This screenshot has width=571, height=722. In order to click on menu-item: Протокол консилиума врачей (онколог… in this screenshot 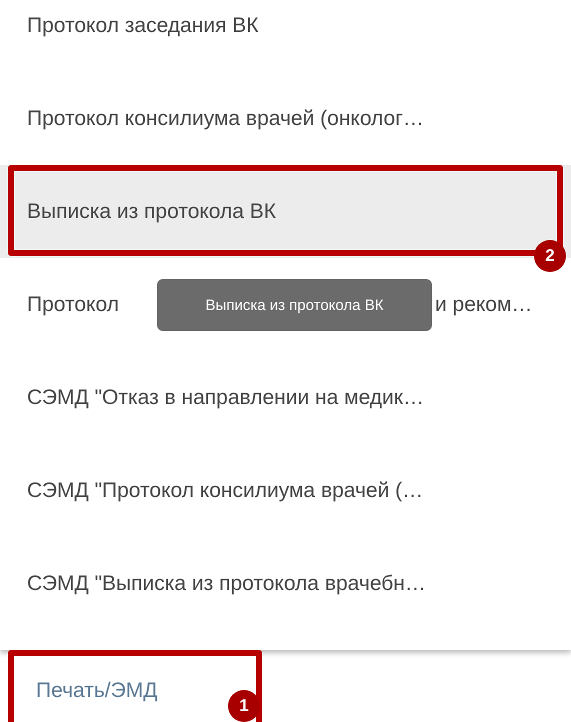, I will do `click(285, 118)`.